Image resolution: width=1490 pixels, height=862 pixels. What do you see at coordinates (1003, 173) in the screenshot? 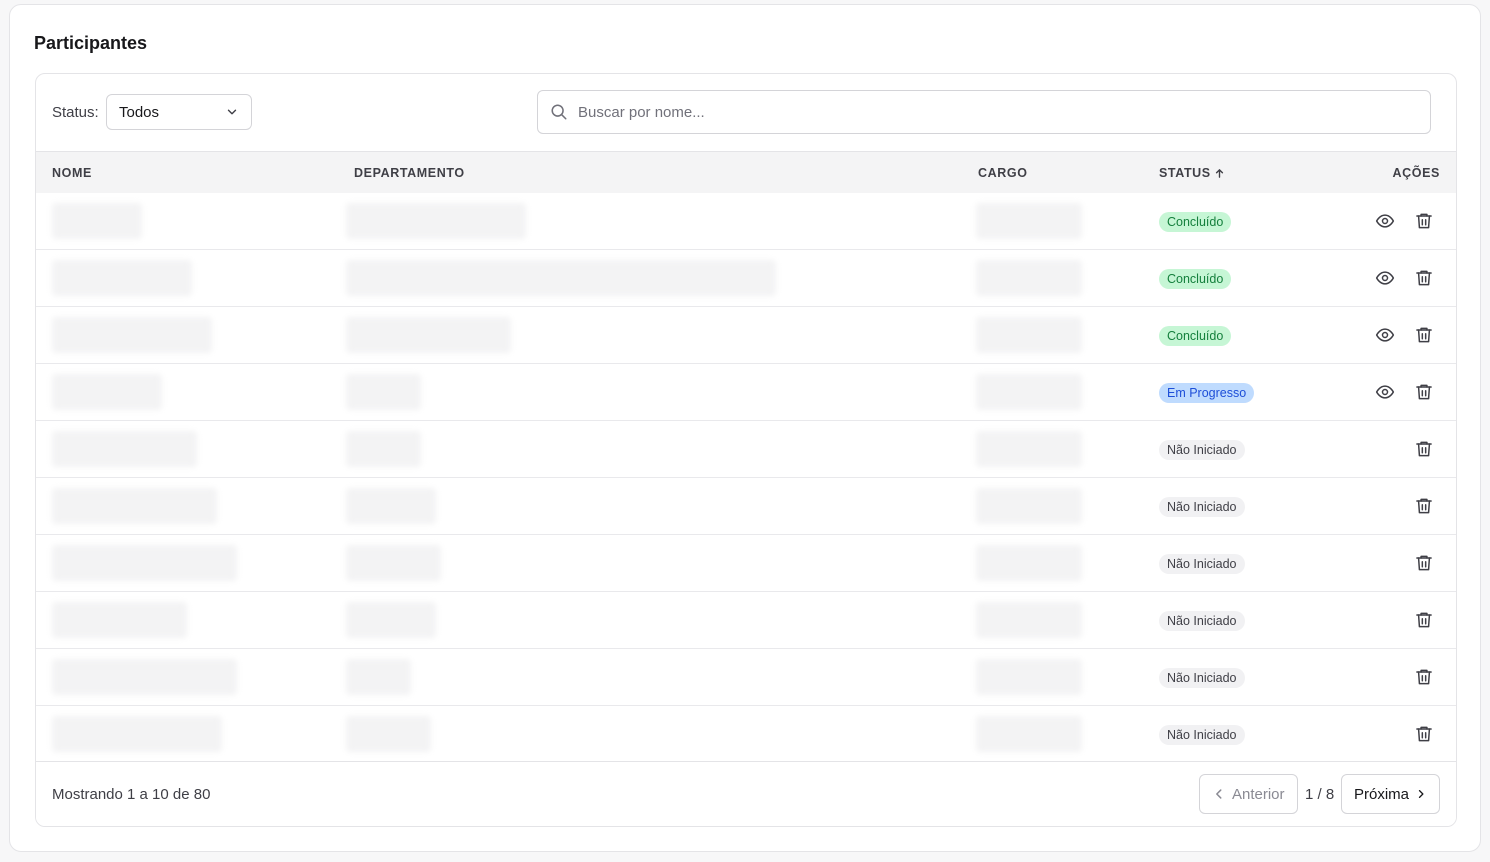
I see `column-header-cargo: CARGO` at bounding box center [1003, 173].